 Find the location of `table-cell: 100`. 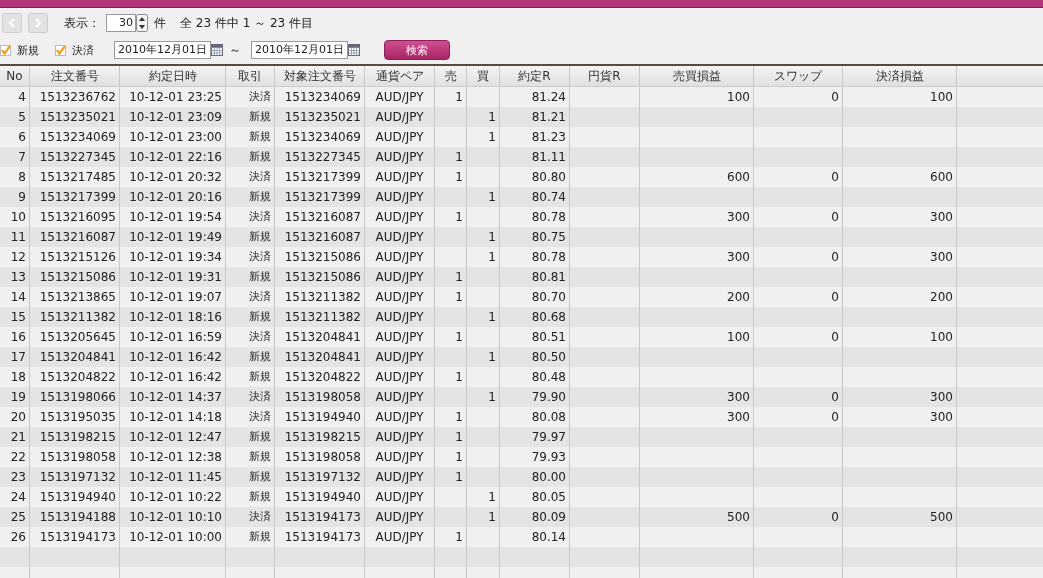

table-cell: 100 is located at coordinates (738, 337).